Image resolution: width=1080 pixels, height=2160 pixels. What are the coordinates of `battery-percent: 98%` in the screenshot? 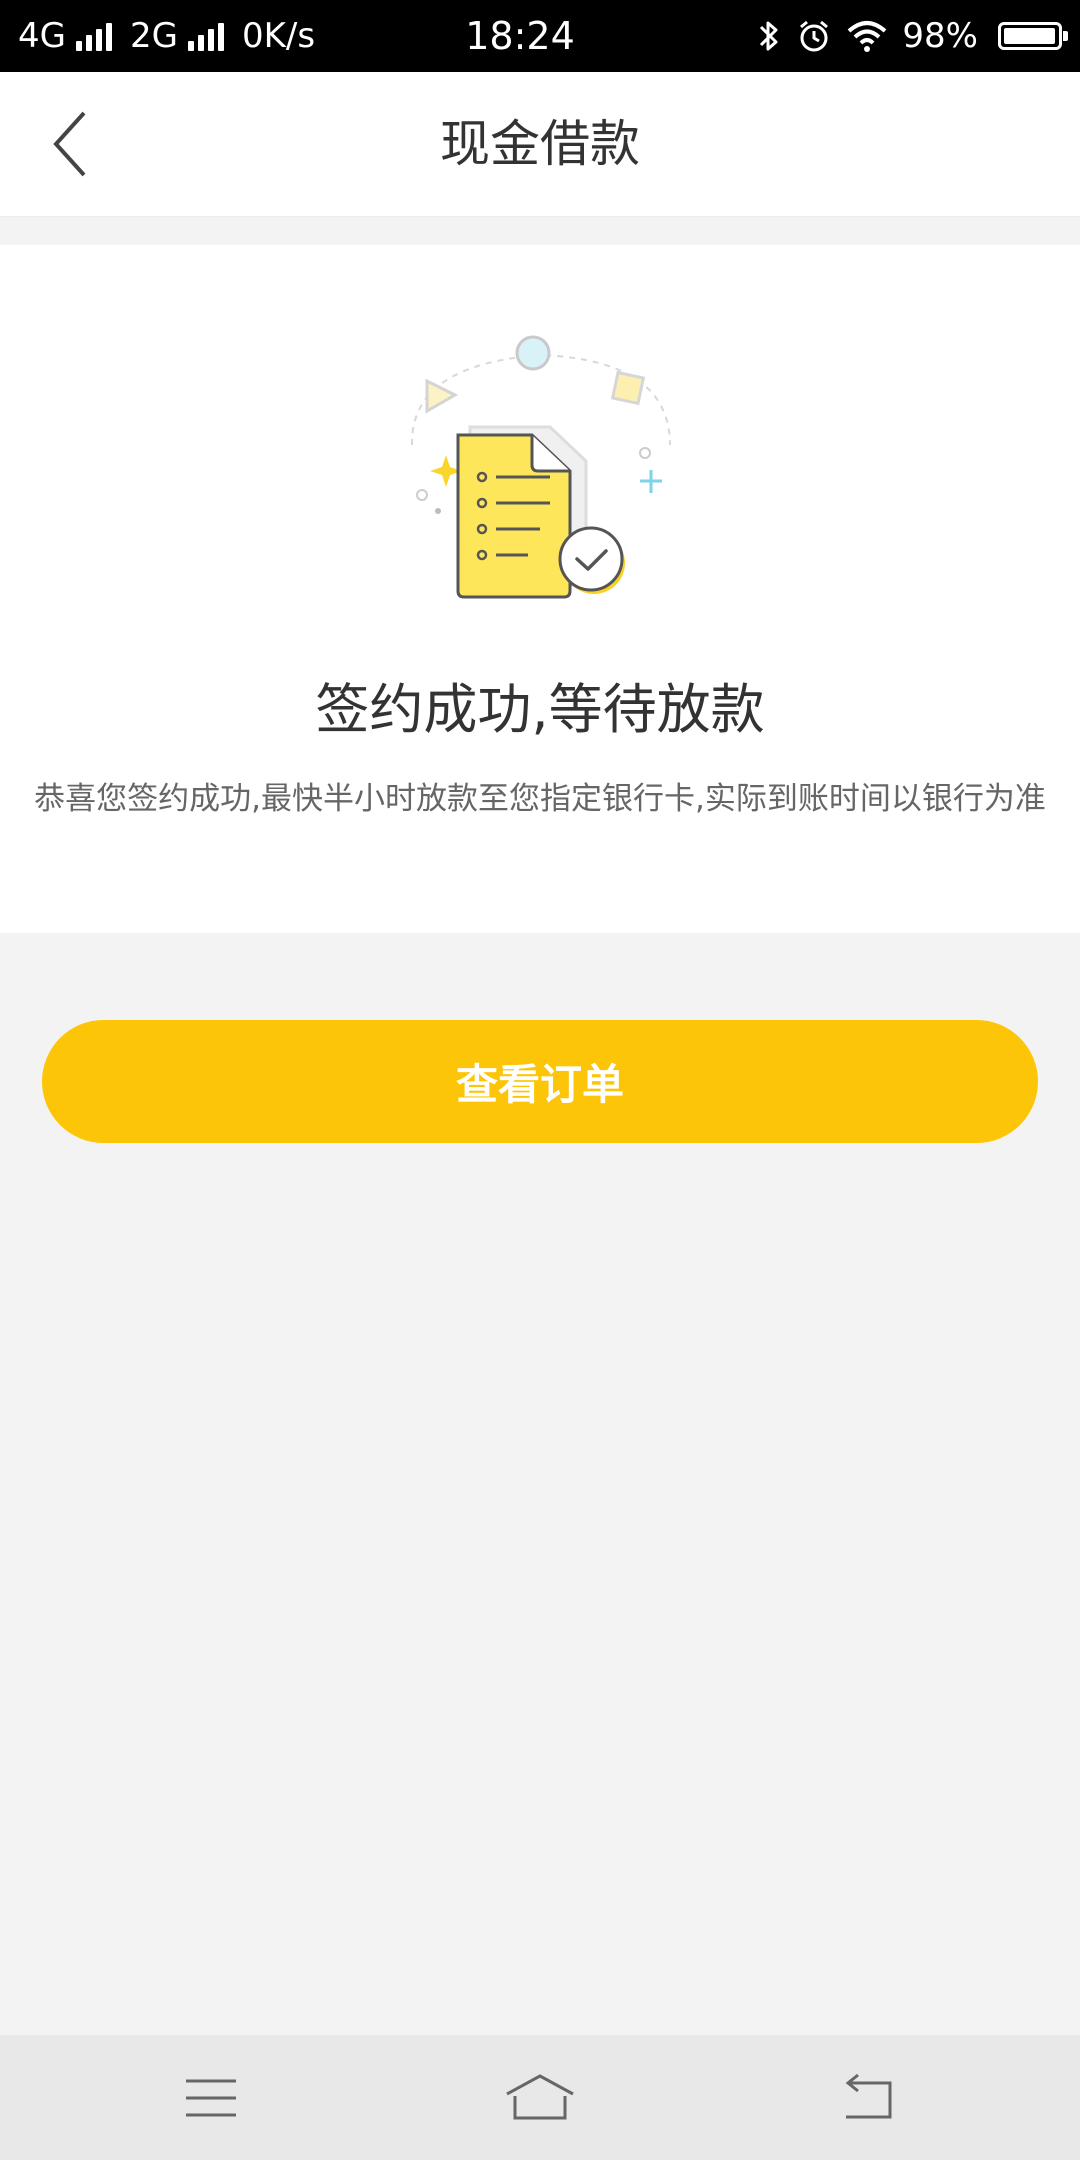 It's located at (940, 36).